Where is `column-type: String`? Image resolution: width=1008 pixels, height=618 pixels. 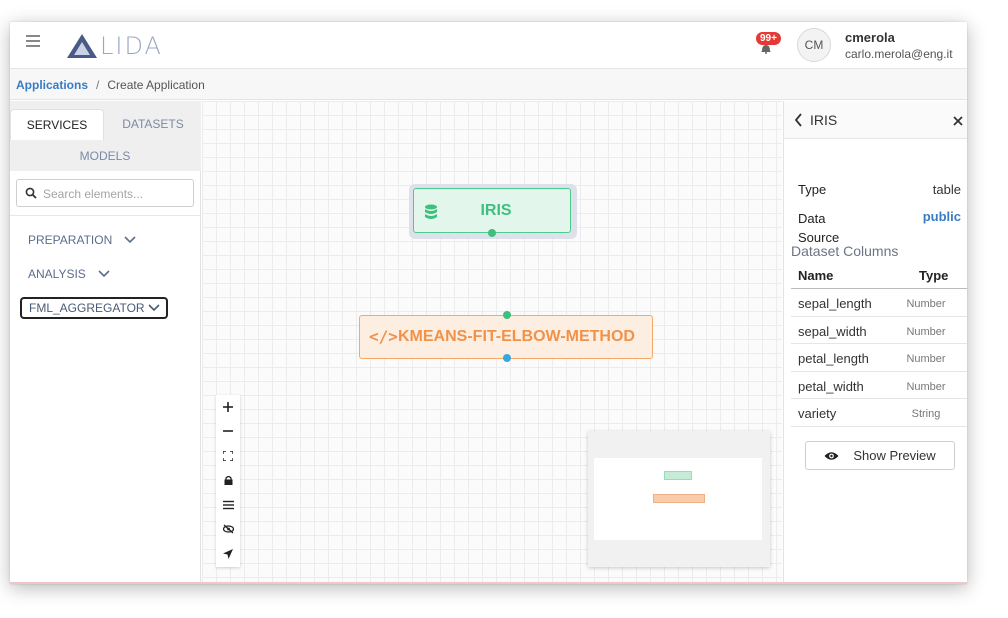 column-type: String is located at coordinates (926, 414).